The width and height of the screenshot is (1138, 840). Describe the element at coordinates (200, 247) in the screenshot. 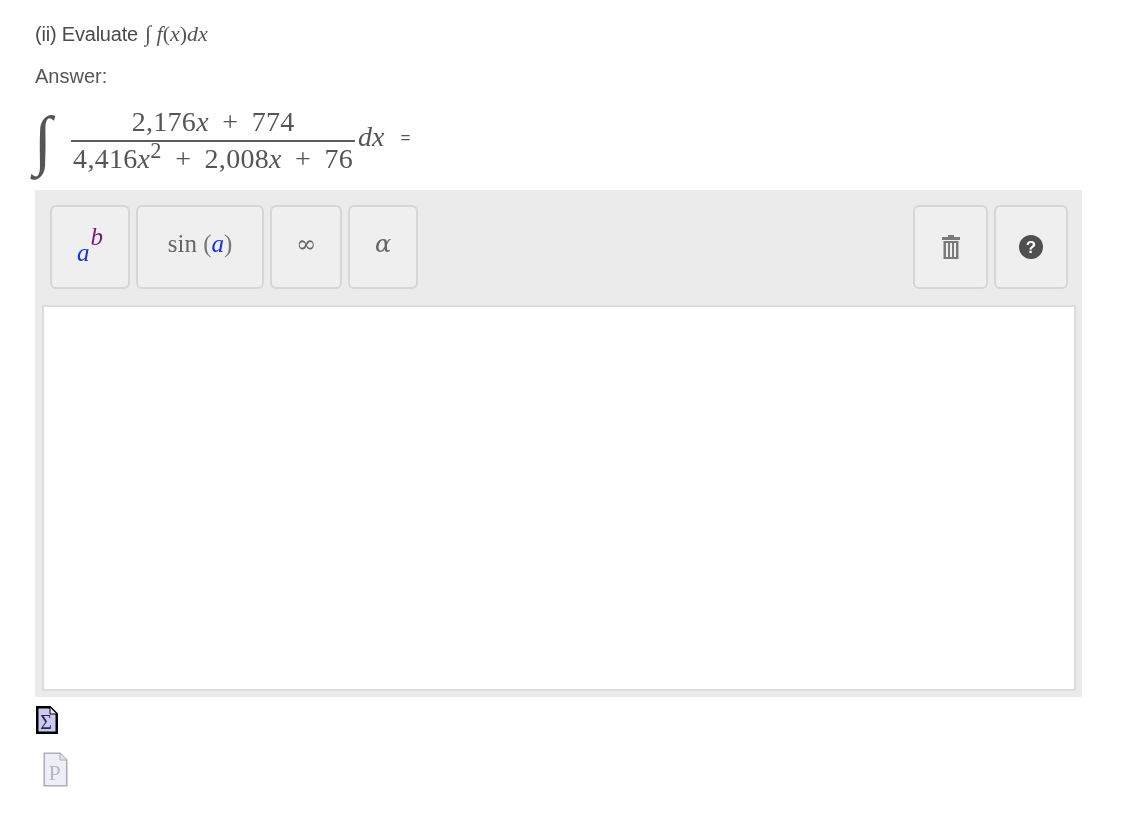

I see `function-button: sin (a)` at that location.